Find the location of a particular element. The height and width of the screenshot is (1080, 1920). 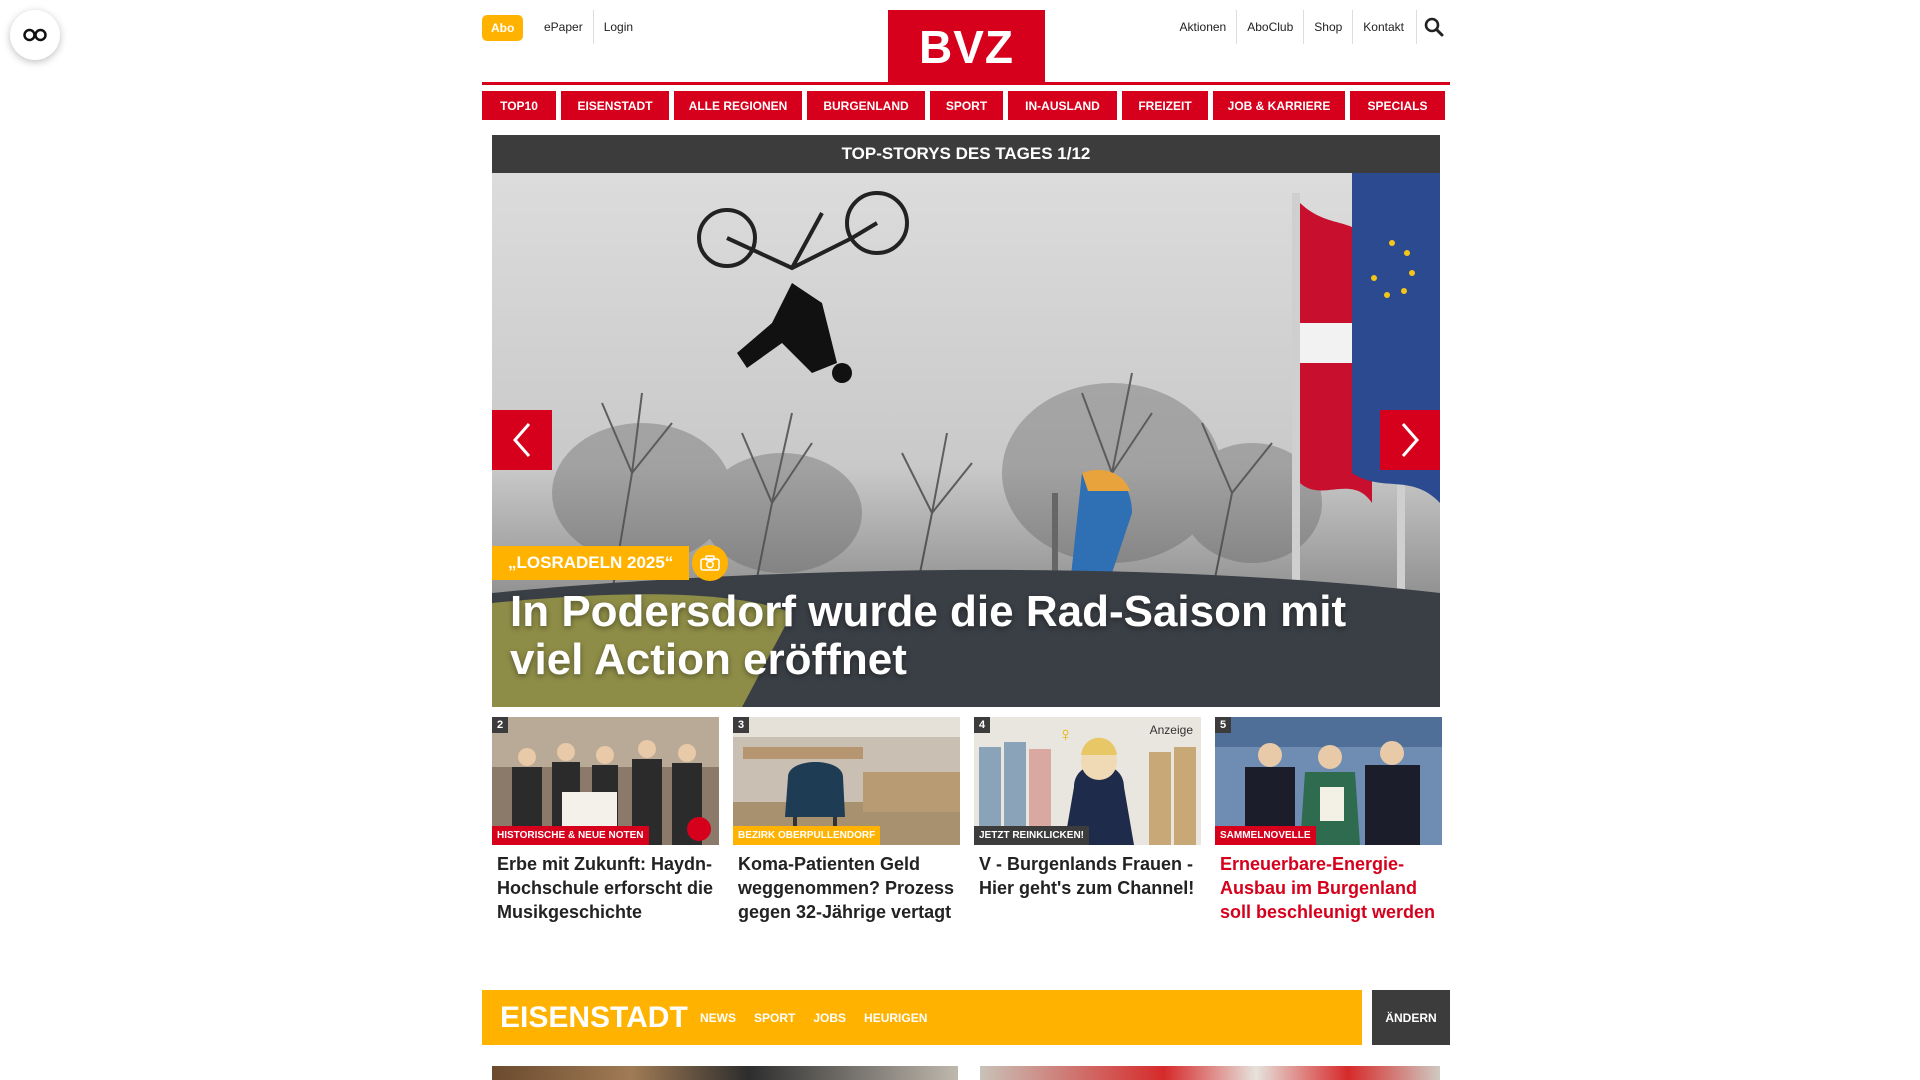

top-stories-heading: TOP-STORYS DES TAGES 1/12 is located at coordinates (966, 154).